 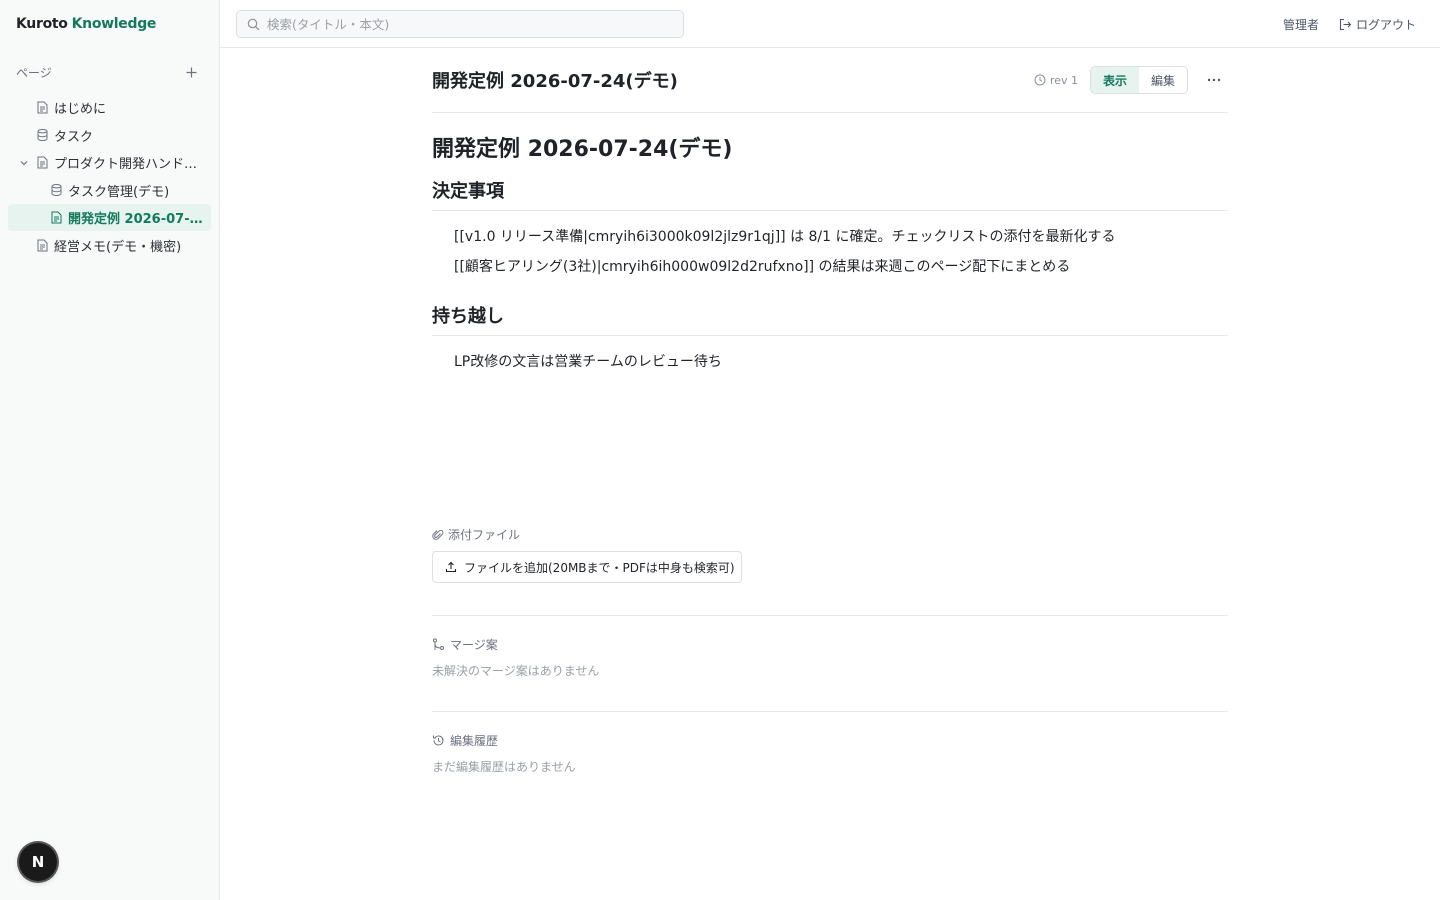 I want to click on tree-item-label: タスク管理(デモ), so click(x=119, y=192).